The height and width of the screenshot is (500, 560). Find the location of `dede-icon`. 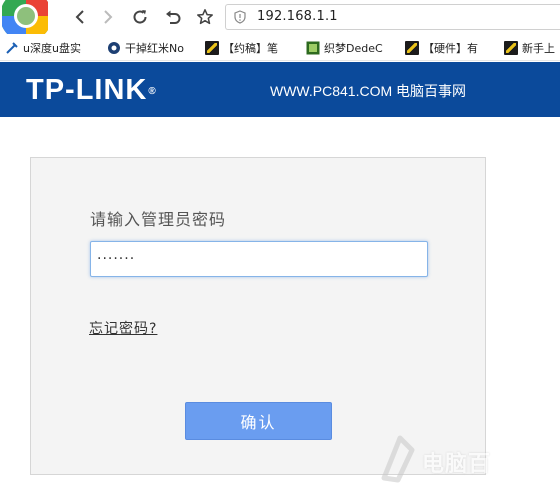

dede-icon is located at coordinates (312, 48).